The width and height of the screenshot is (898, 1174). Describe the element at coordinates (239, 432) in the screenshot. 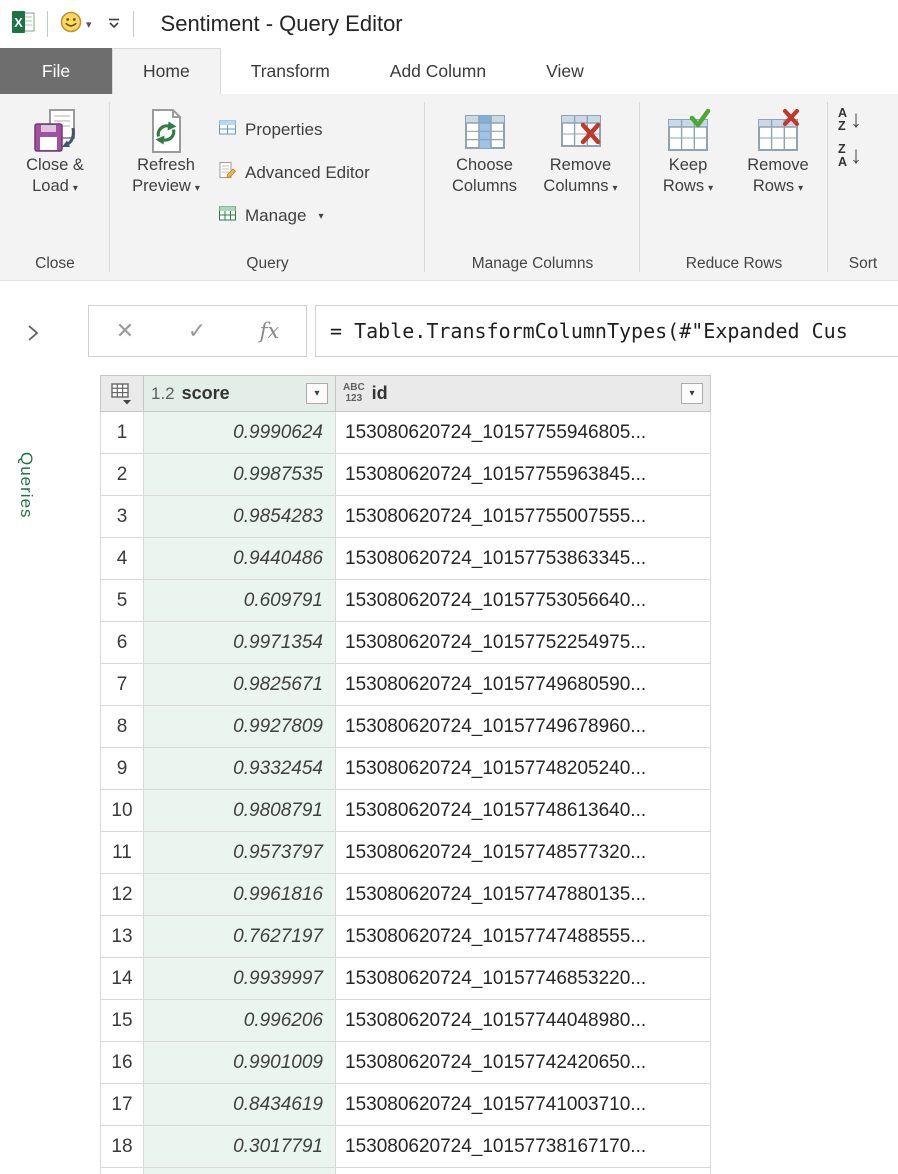

I see `score-cell: 0.9990624` at that location.